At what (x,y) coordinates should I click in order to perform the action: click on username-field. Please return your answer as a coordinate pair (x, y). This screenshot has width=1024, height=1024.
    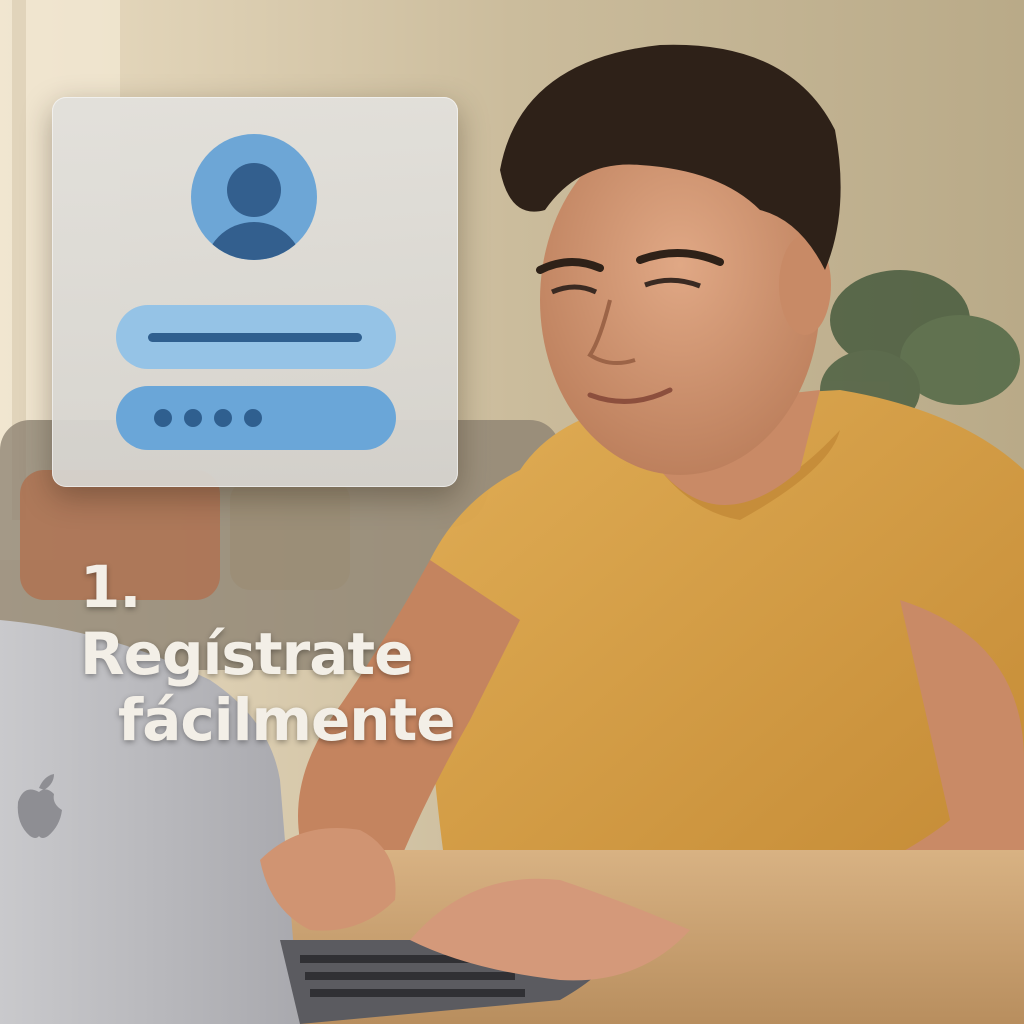
    Looking at the image, I should click on (256, 337).